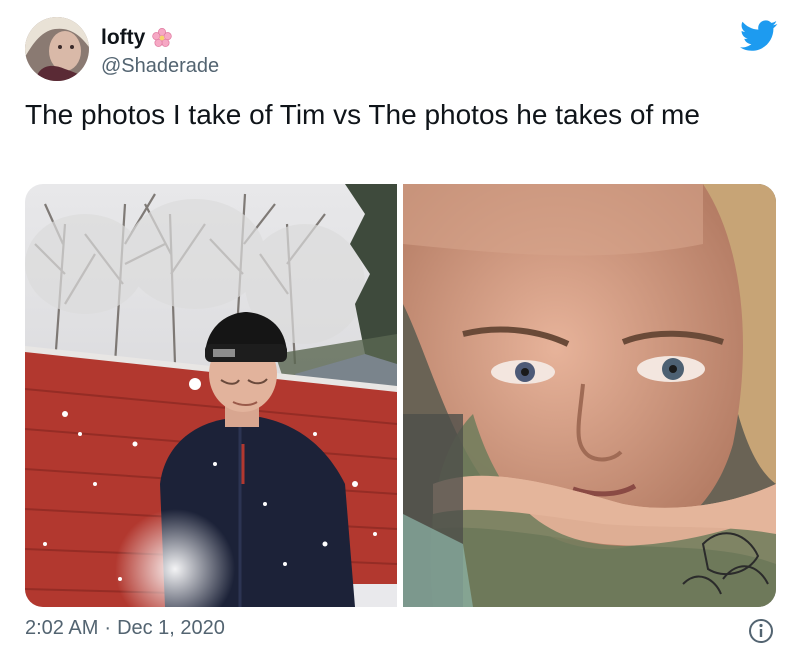 Image resolution: width=800 pixels, height=658 pixels. I want to click on timestamp-row: 2:02 AM · Dec 1, 2020, so click(125, 628).